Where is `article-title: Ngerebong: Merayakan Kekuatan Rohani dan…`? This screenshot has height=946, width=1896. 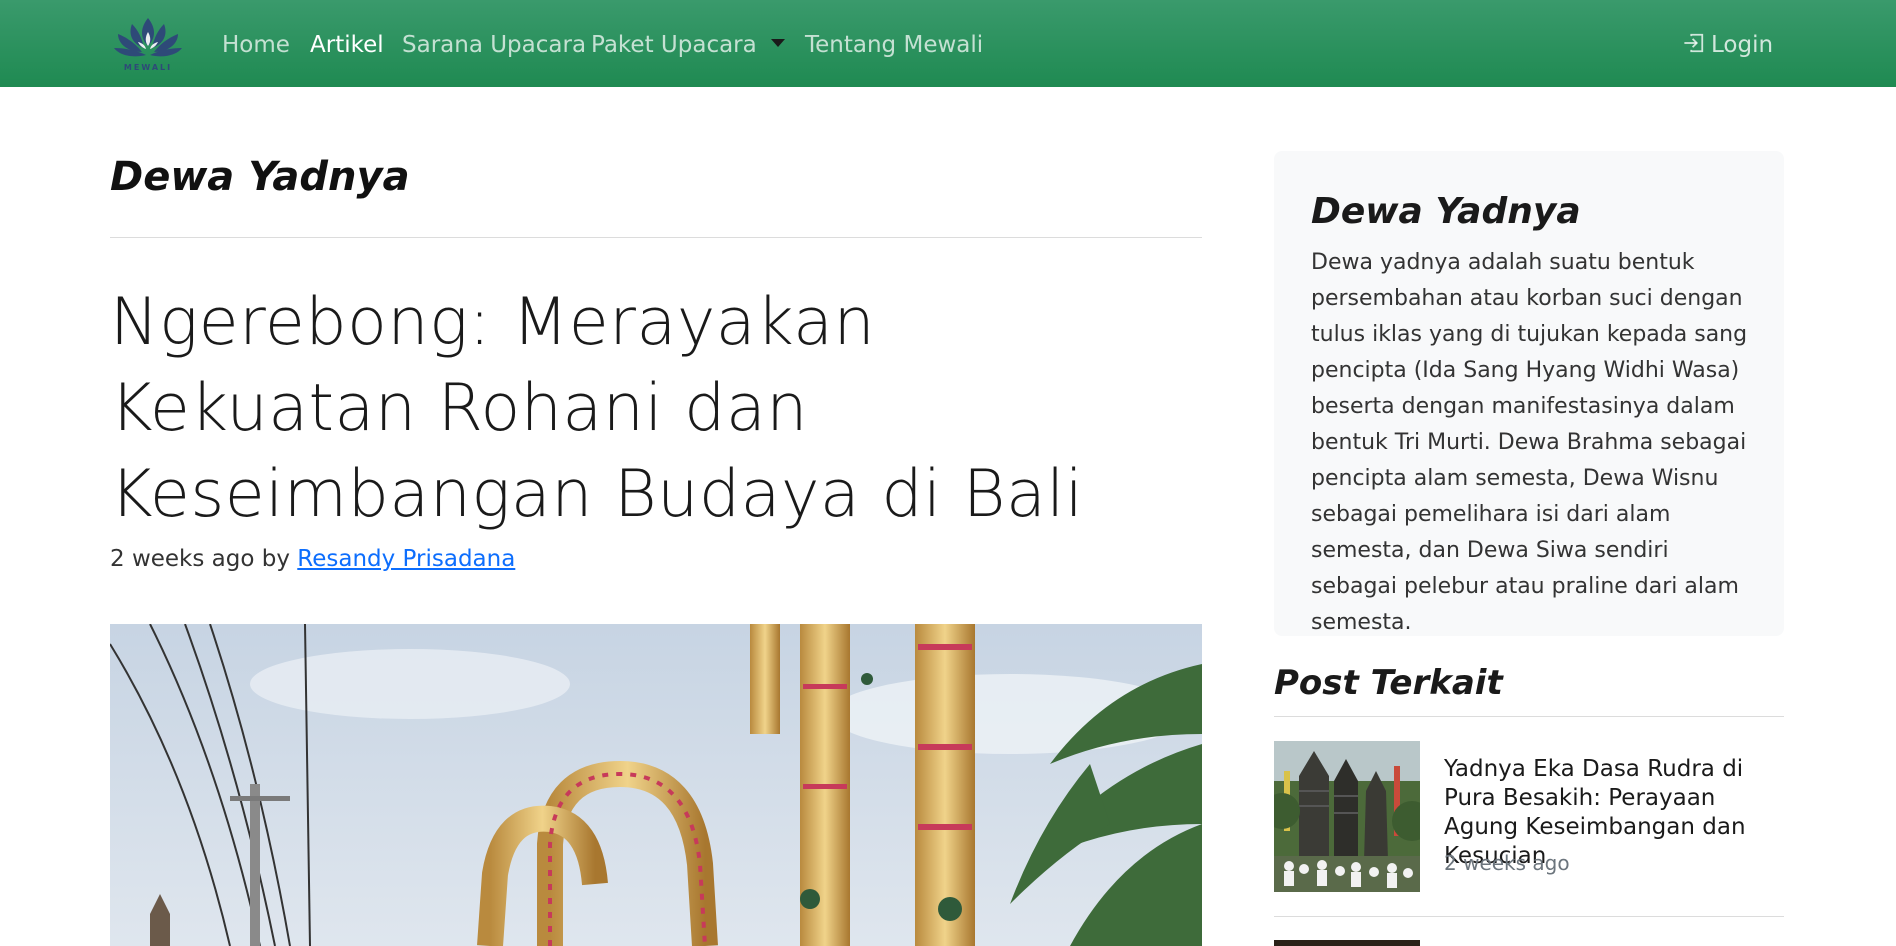 article-title: Ngerebong: Merayakan Kekuatan Rohani dan… is located at coordinates (597, 408).